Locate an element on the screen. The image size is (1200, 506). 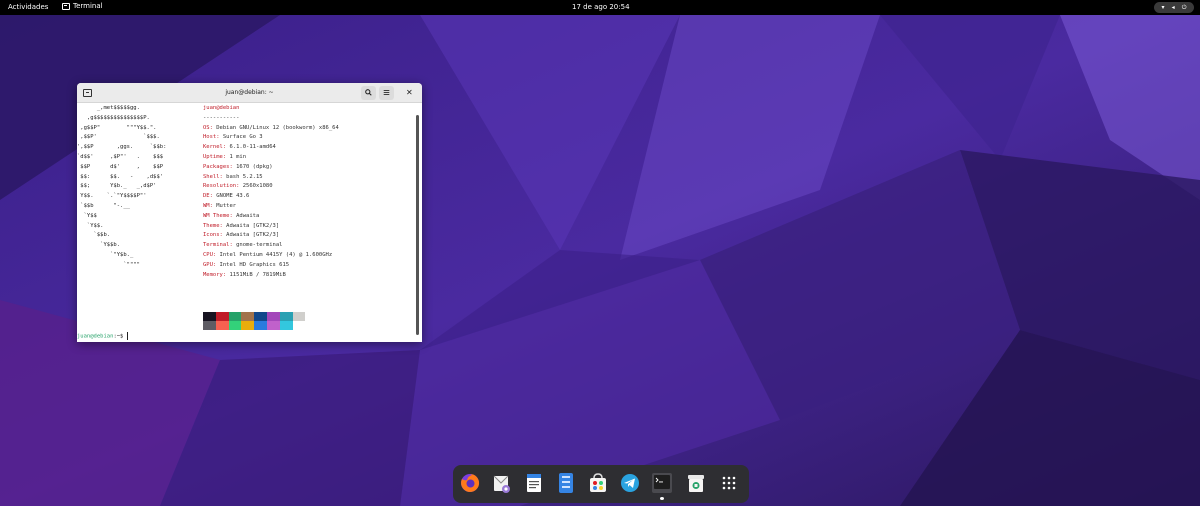
system-status-menu: ▾ ◂ ⏻ is located at coordinates (1174, 7).